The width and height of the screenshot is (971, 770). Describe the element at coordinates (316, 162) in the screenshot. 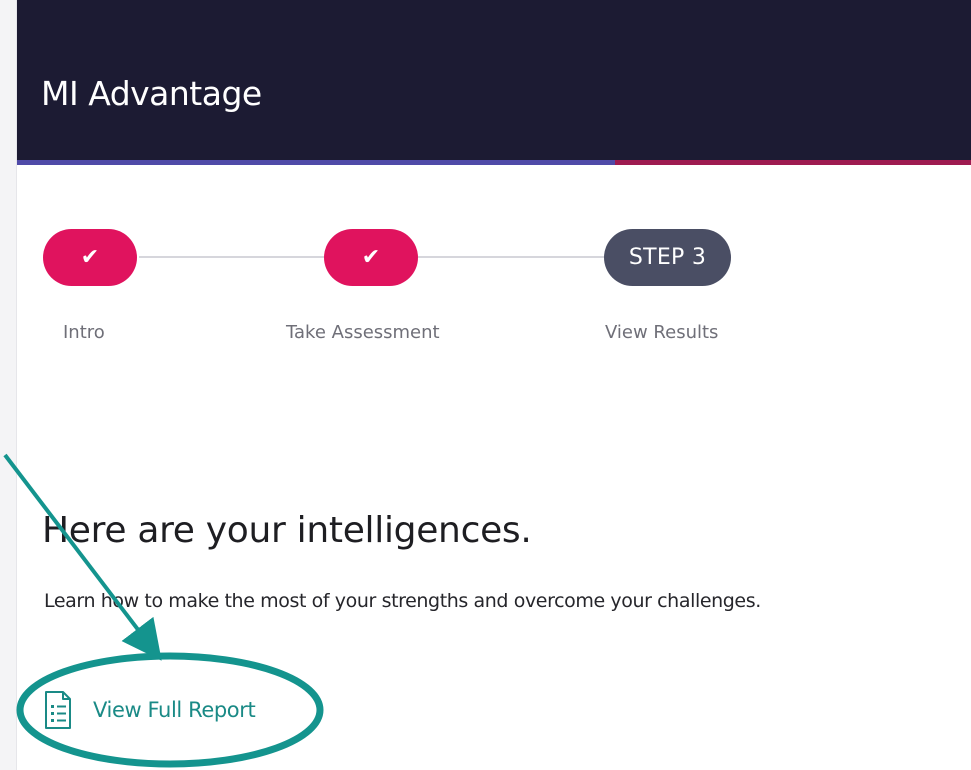

I see `header-underline-progress` at that location.